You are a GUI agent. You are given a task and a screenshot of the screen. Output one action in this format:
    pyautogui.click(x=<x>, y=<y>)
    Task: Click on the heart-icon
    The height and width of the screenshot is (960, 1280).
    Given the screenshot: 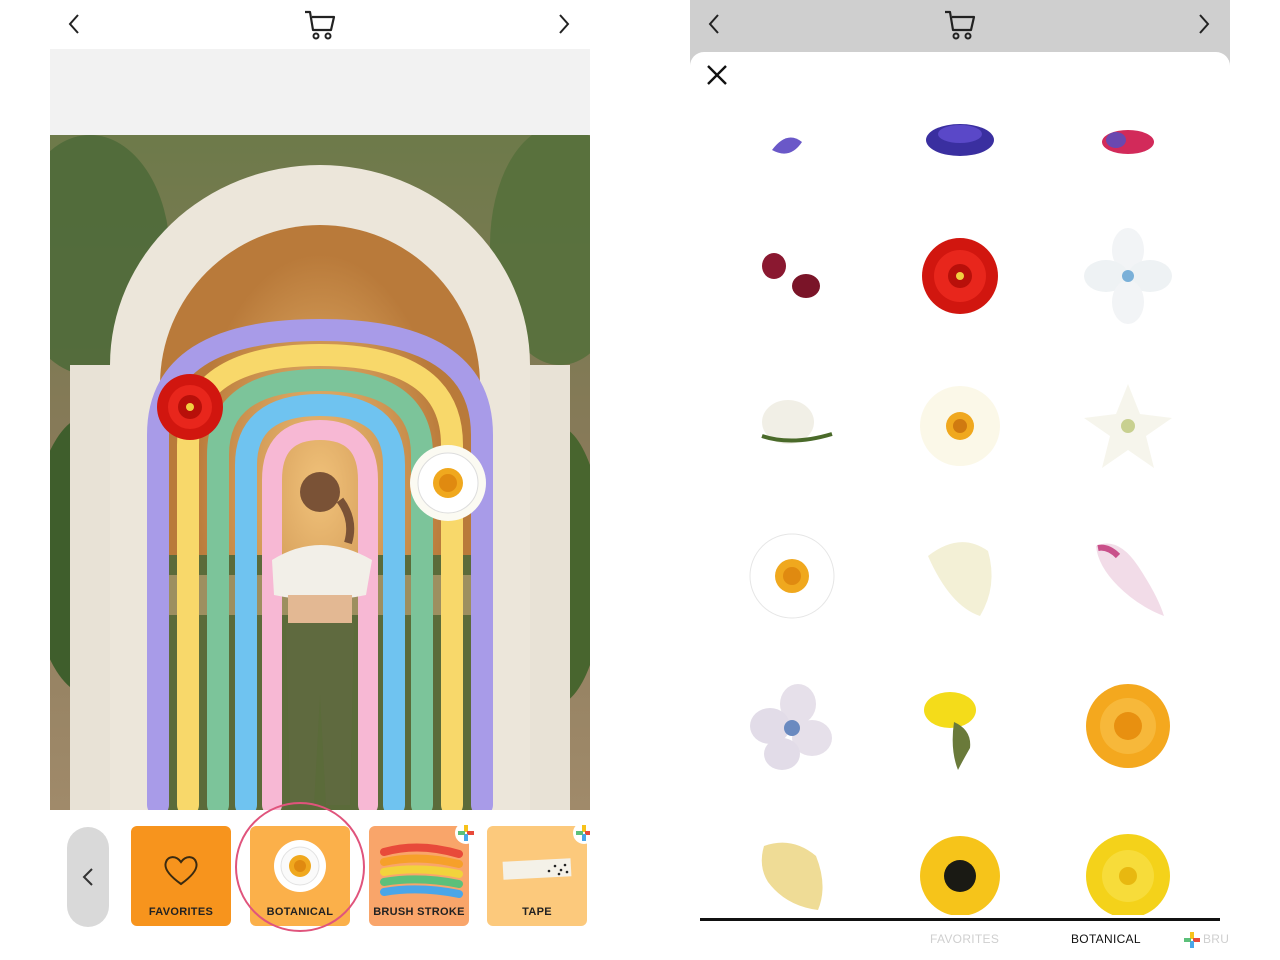 What is the action you would take?
    pyautogui.click(x=181, y=871)
    